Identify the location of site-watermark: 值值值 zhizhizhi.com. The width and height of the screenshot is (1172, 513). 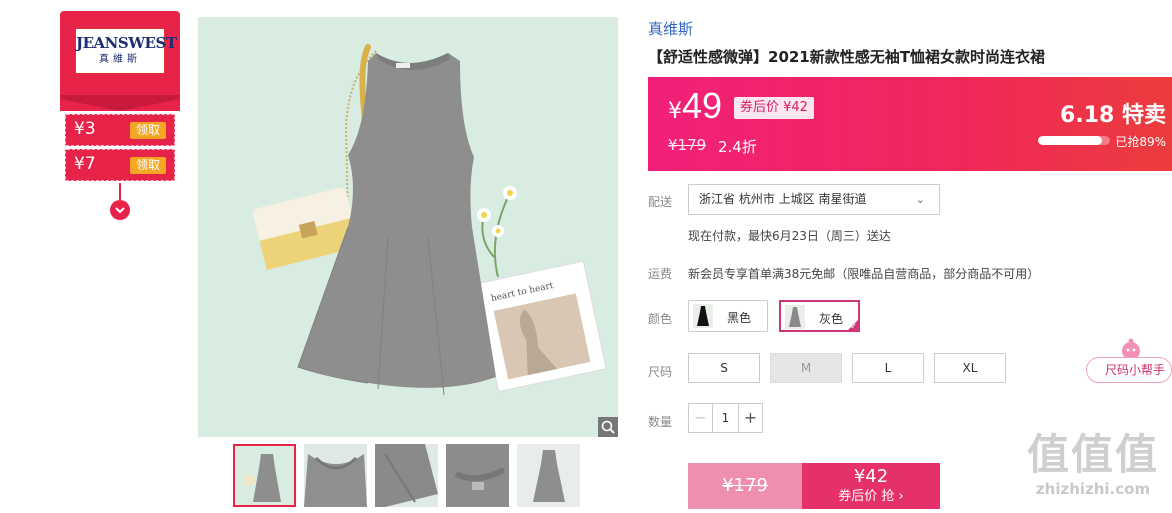
(1093, 470).